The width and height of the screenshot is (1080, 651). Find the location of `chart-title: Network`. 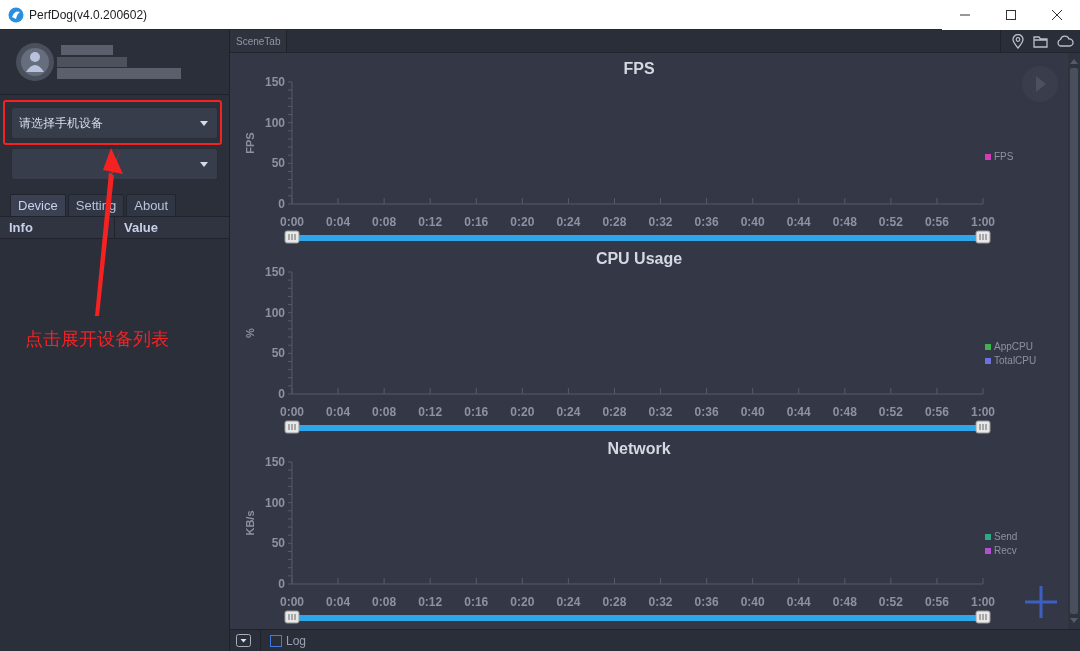

chart-title: Network is located at coordinates (639, 448).